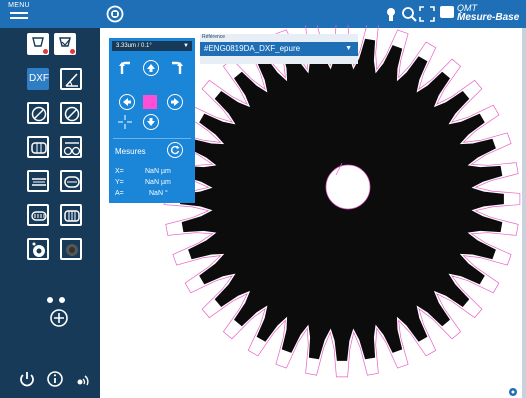  What do you see at coordinates (134, 46) in the screenshot?
I see `resolution-value: 3.33um / 0.1°` at bounding box center [134, 46].